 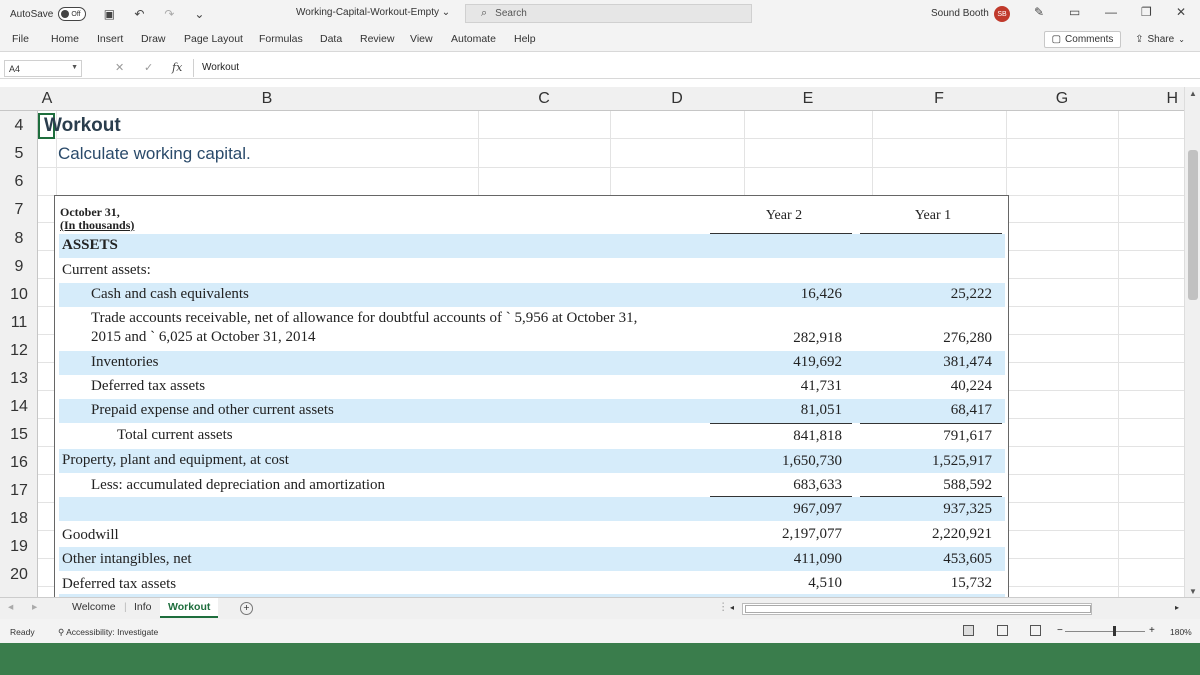 I want to click on table-row-label: Goodwill, so click(x=90, y=535).